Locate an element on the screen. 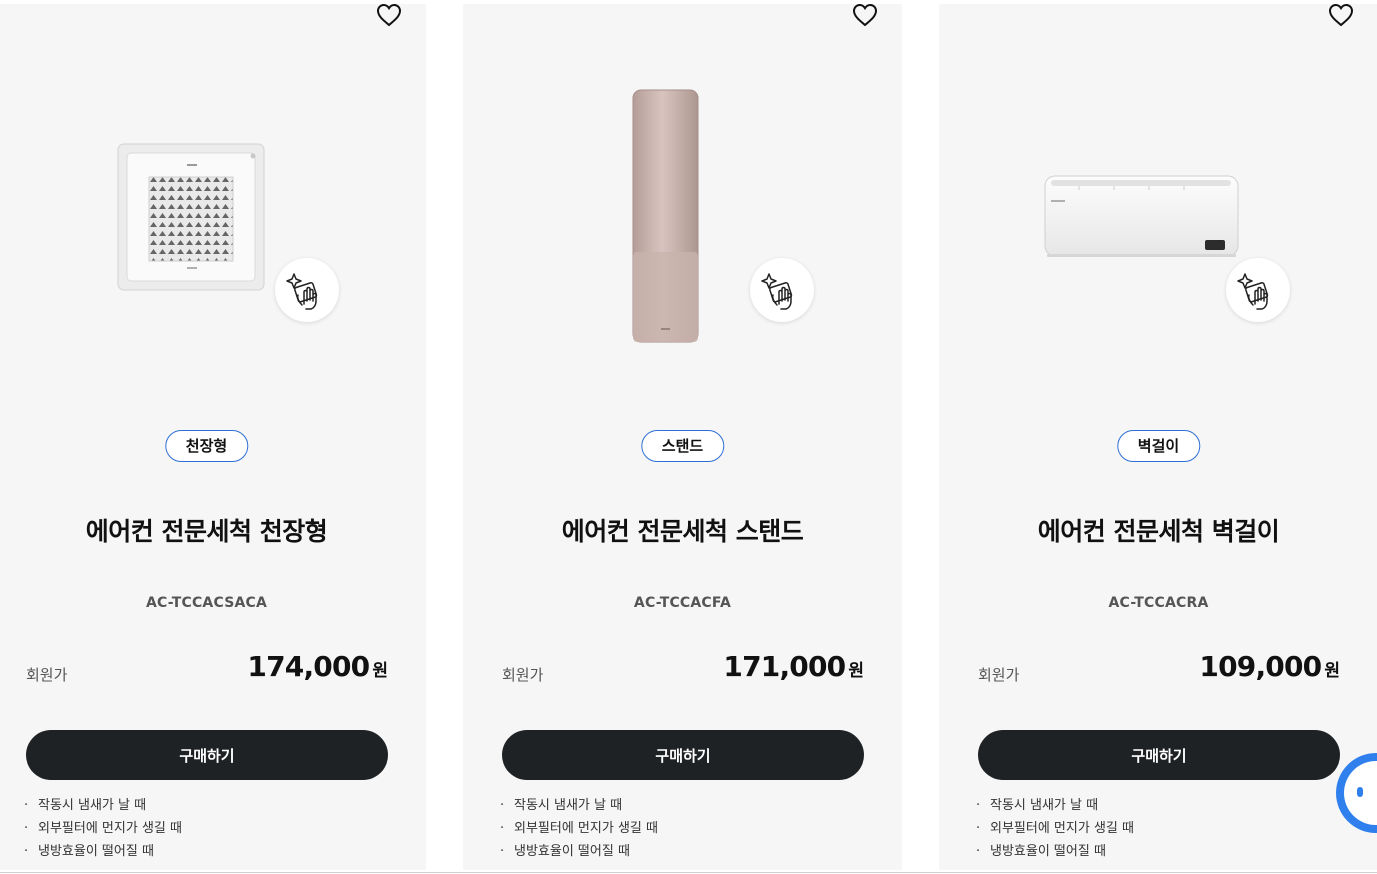  product-title: 에어컨 전문세척 천장형 is located at coordinates (213, 530).